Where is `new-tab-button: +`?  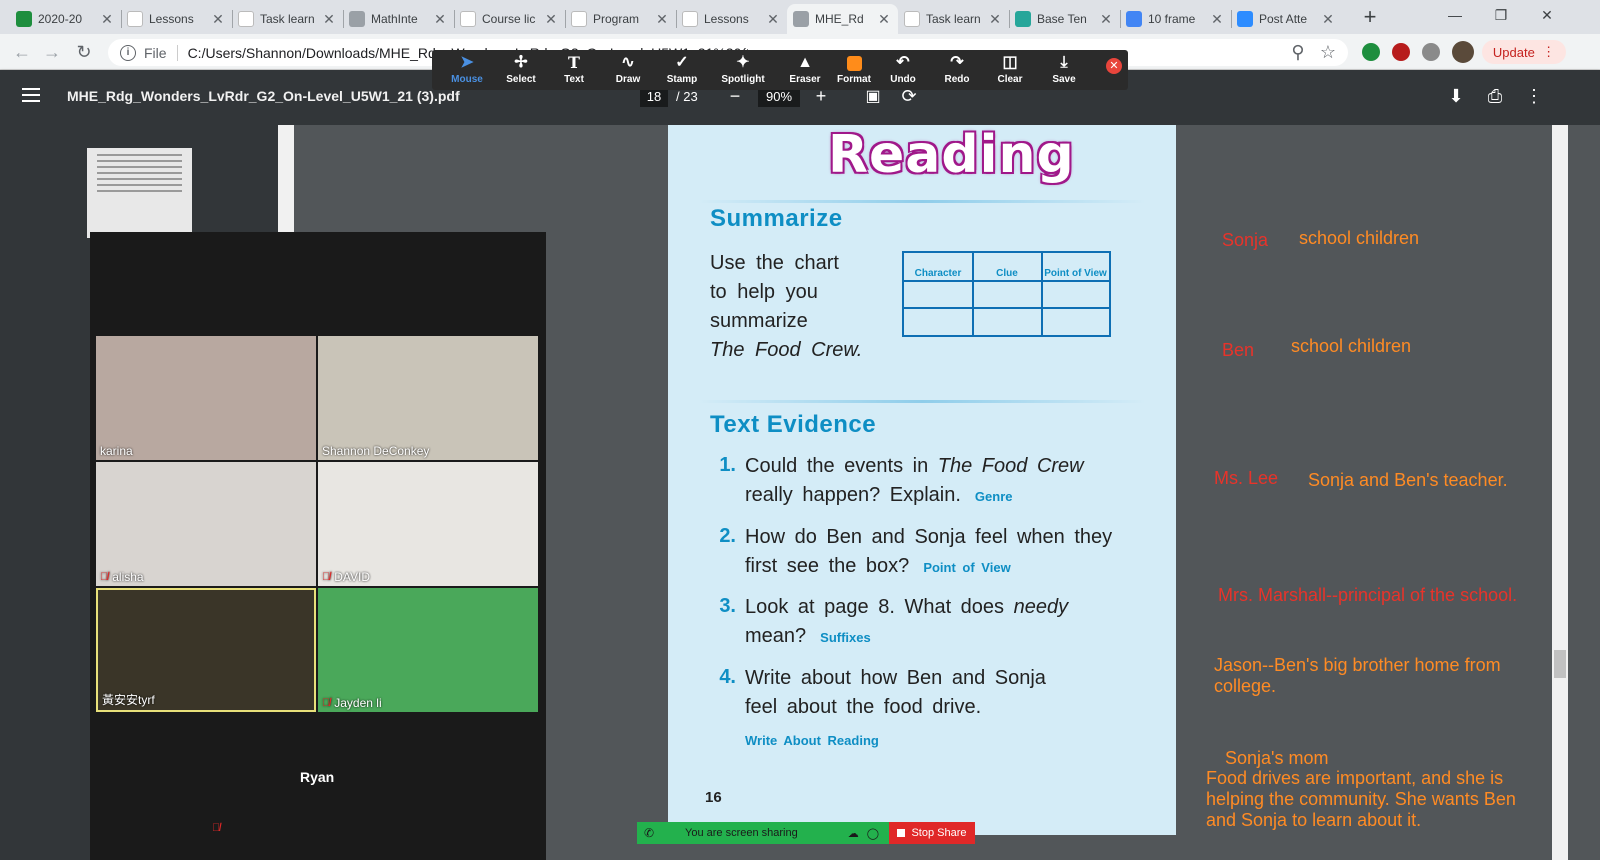
new-tab-button: + is located at coordinates (1370, 18).